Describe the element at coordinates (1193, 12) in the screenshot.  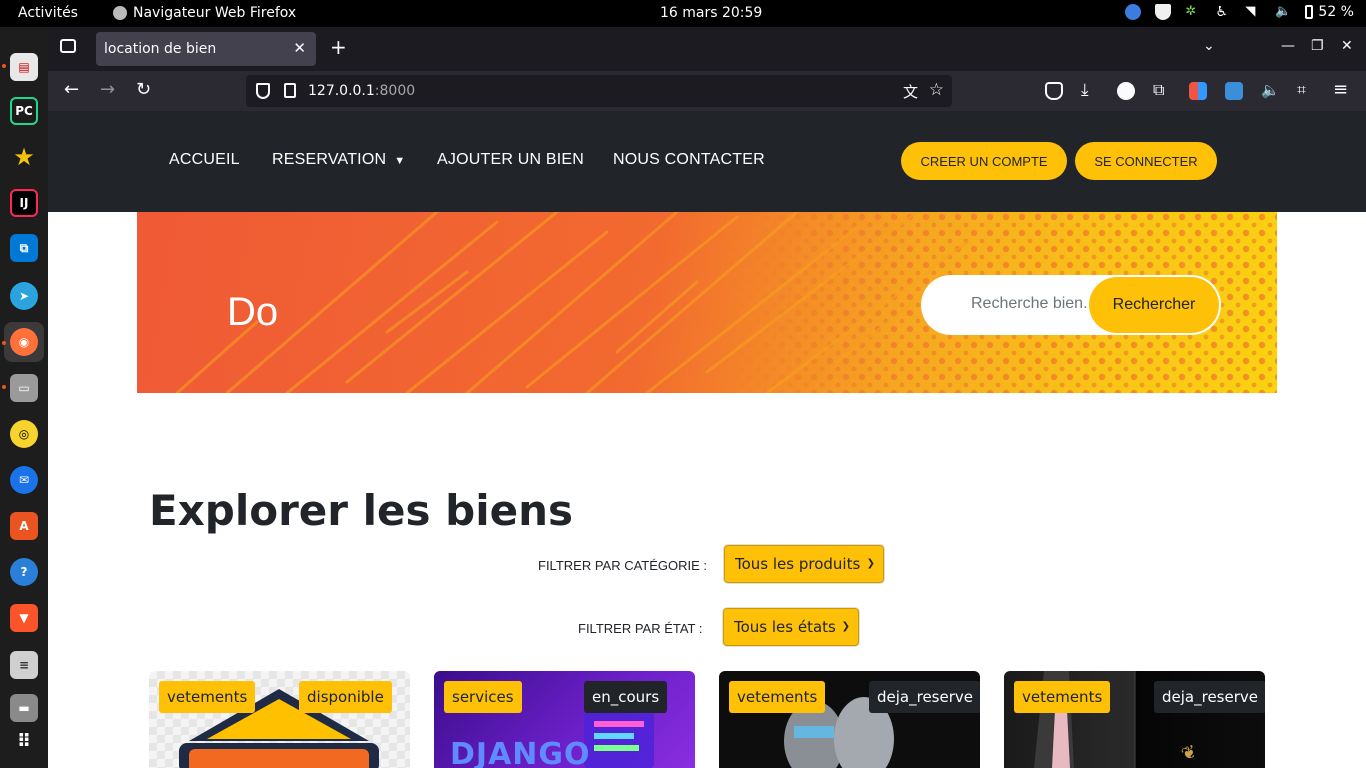
I see `network-app-icon: ✲` at that location.